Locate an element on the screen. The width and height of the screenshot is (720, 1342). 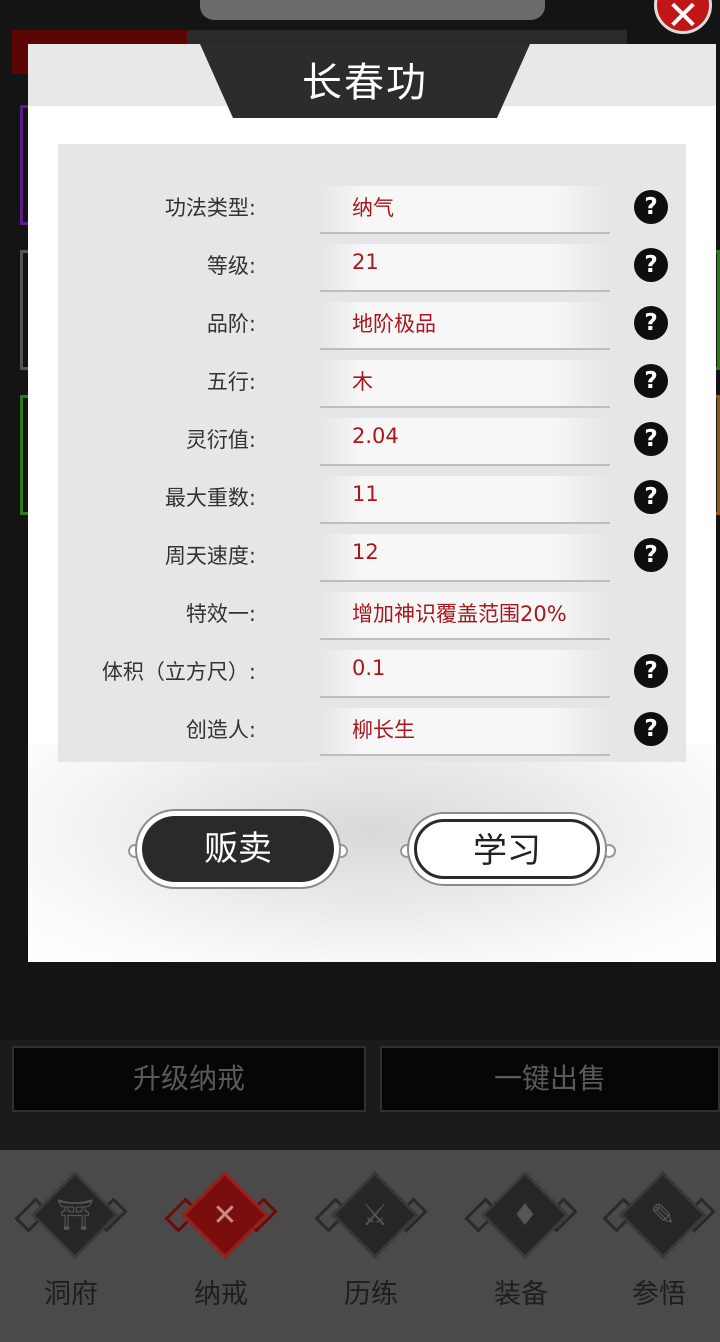
stat-label: 灵衍值: is located at coordinates (220, 440).